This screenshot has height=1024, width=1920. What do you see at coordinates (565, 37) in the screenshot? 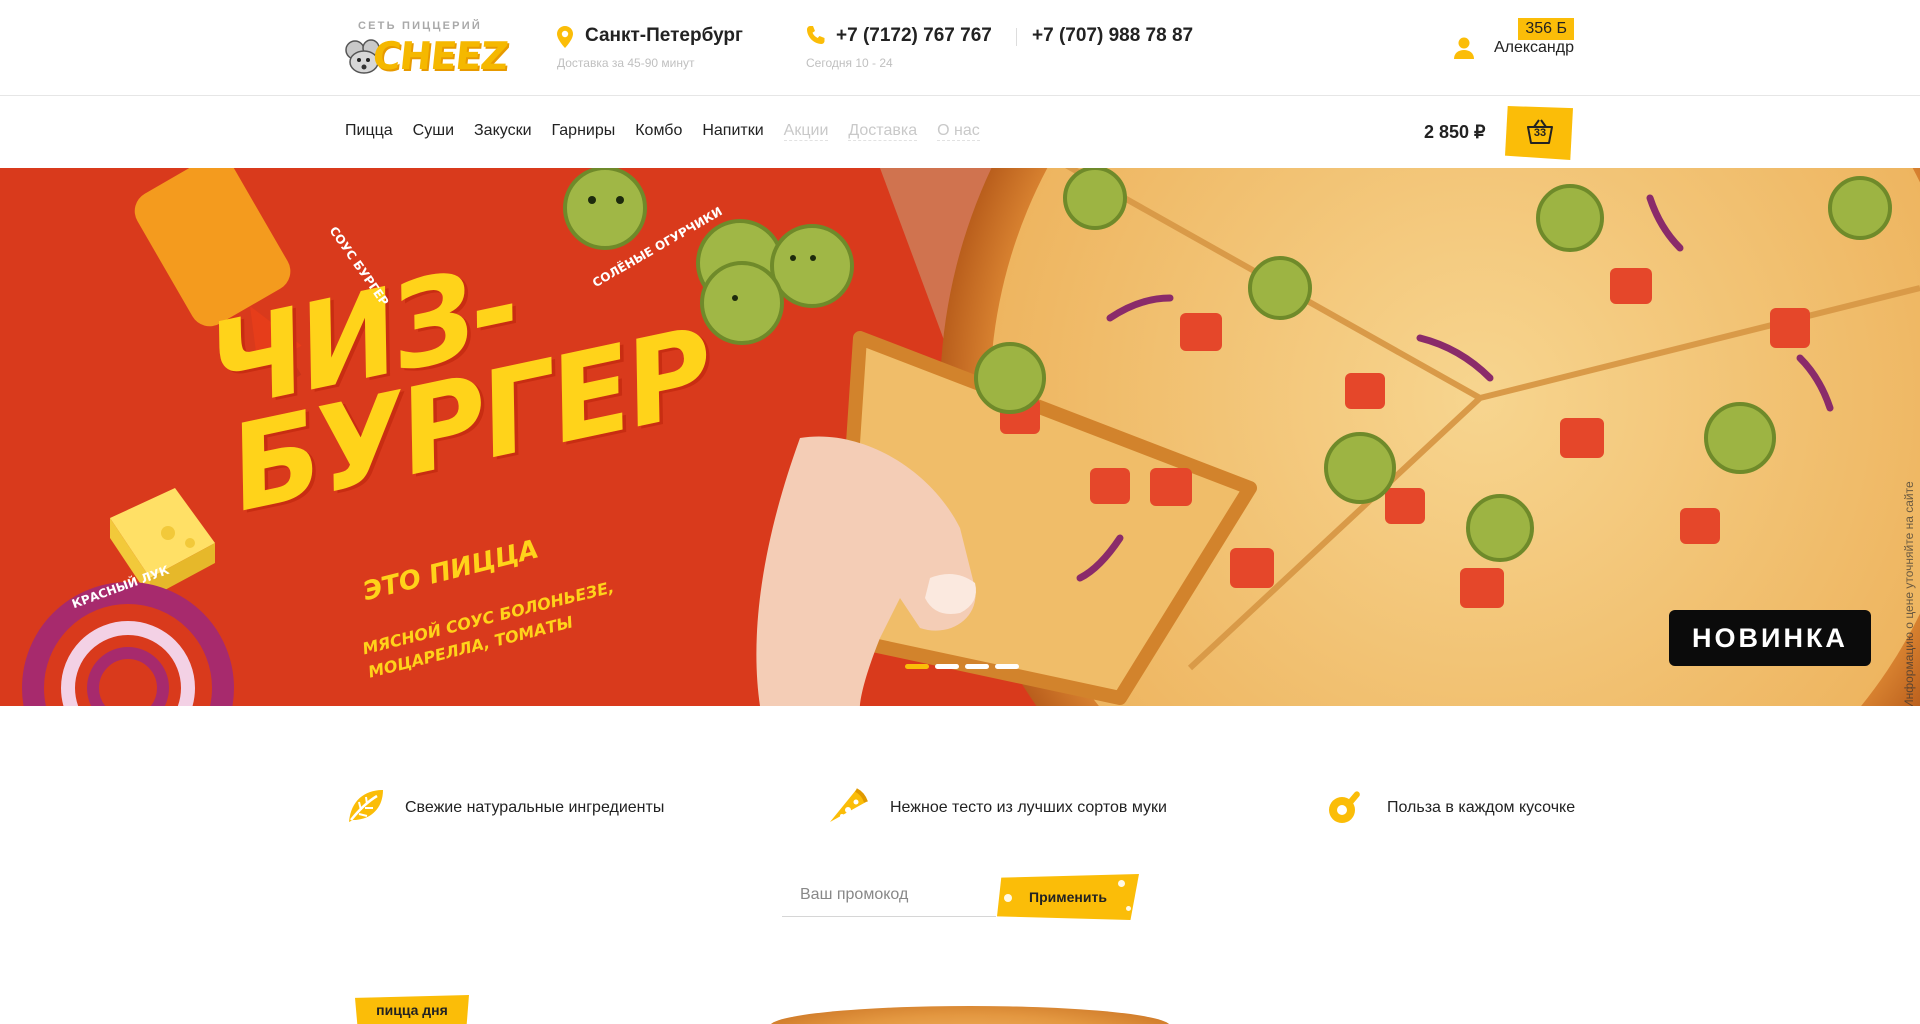
I see `location-pin-icon` at bounding box center [565, 37].